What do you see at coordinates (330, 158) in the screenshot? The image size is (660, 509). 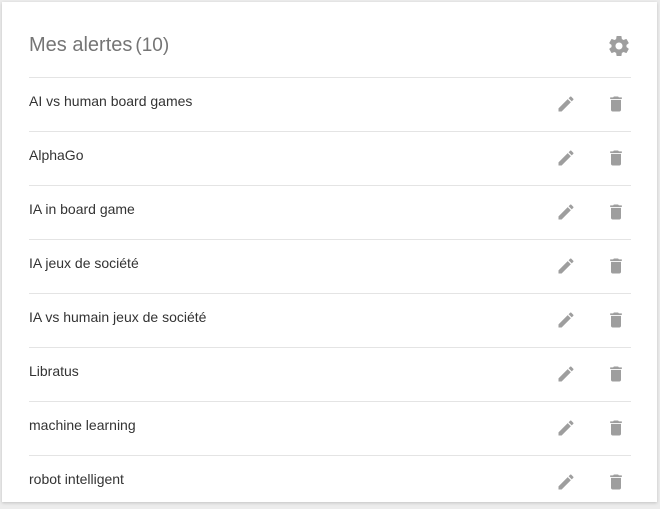 I see `alert-row: AlphaGo` at bounding box center [330, 158].